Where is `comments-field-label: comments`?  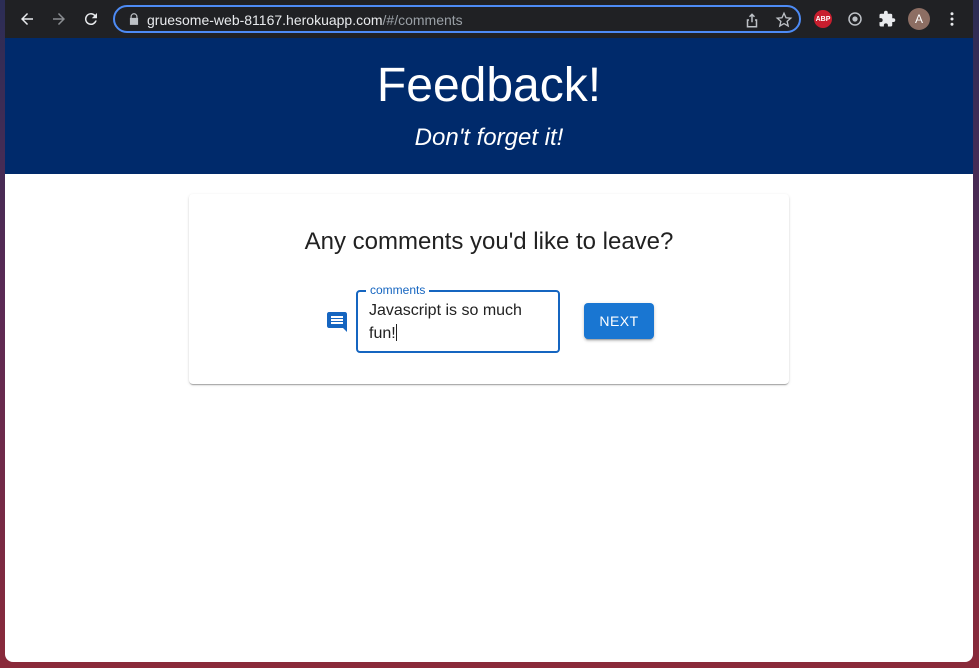
comments-field-label: comments is located at coordinates (398, 290).